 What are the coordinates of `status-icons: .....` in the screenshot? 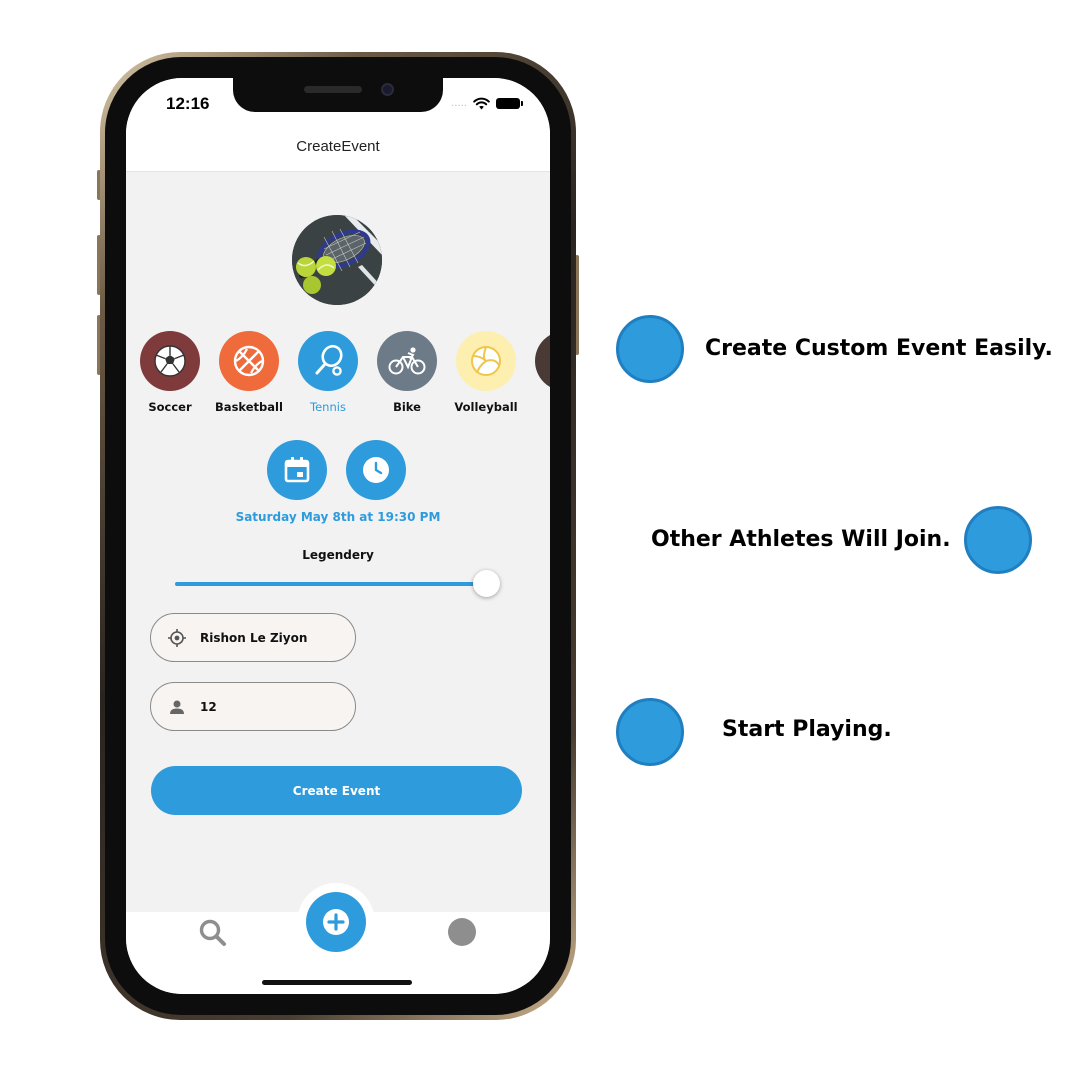 It's located at (487, 103).